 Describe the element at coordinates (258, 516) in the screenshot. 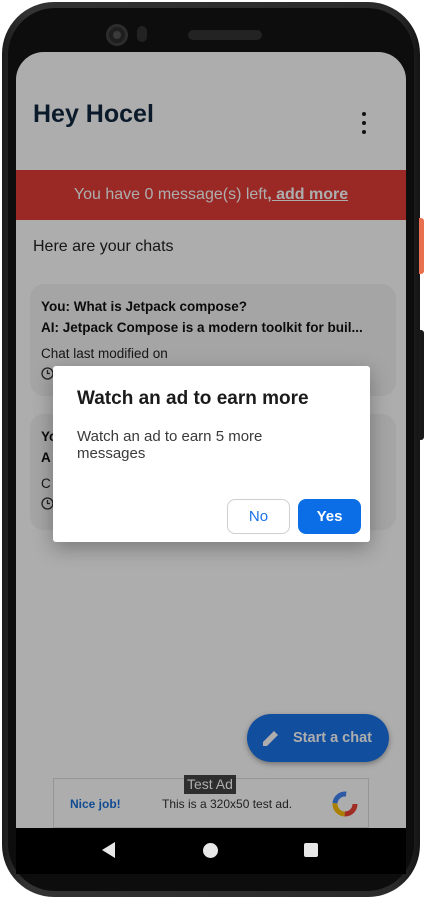

I see `no-button: No` at that location.